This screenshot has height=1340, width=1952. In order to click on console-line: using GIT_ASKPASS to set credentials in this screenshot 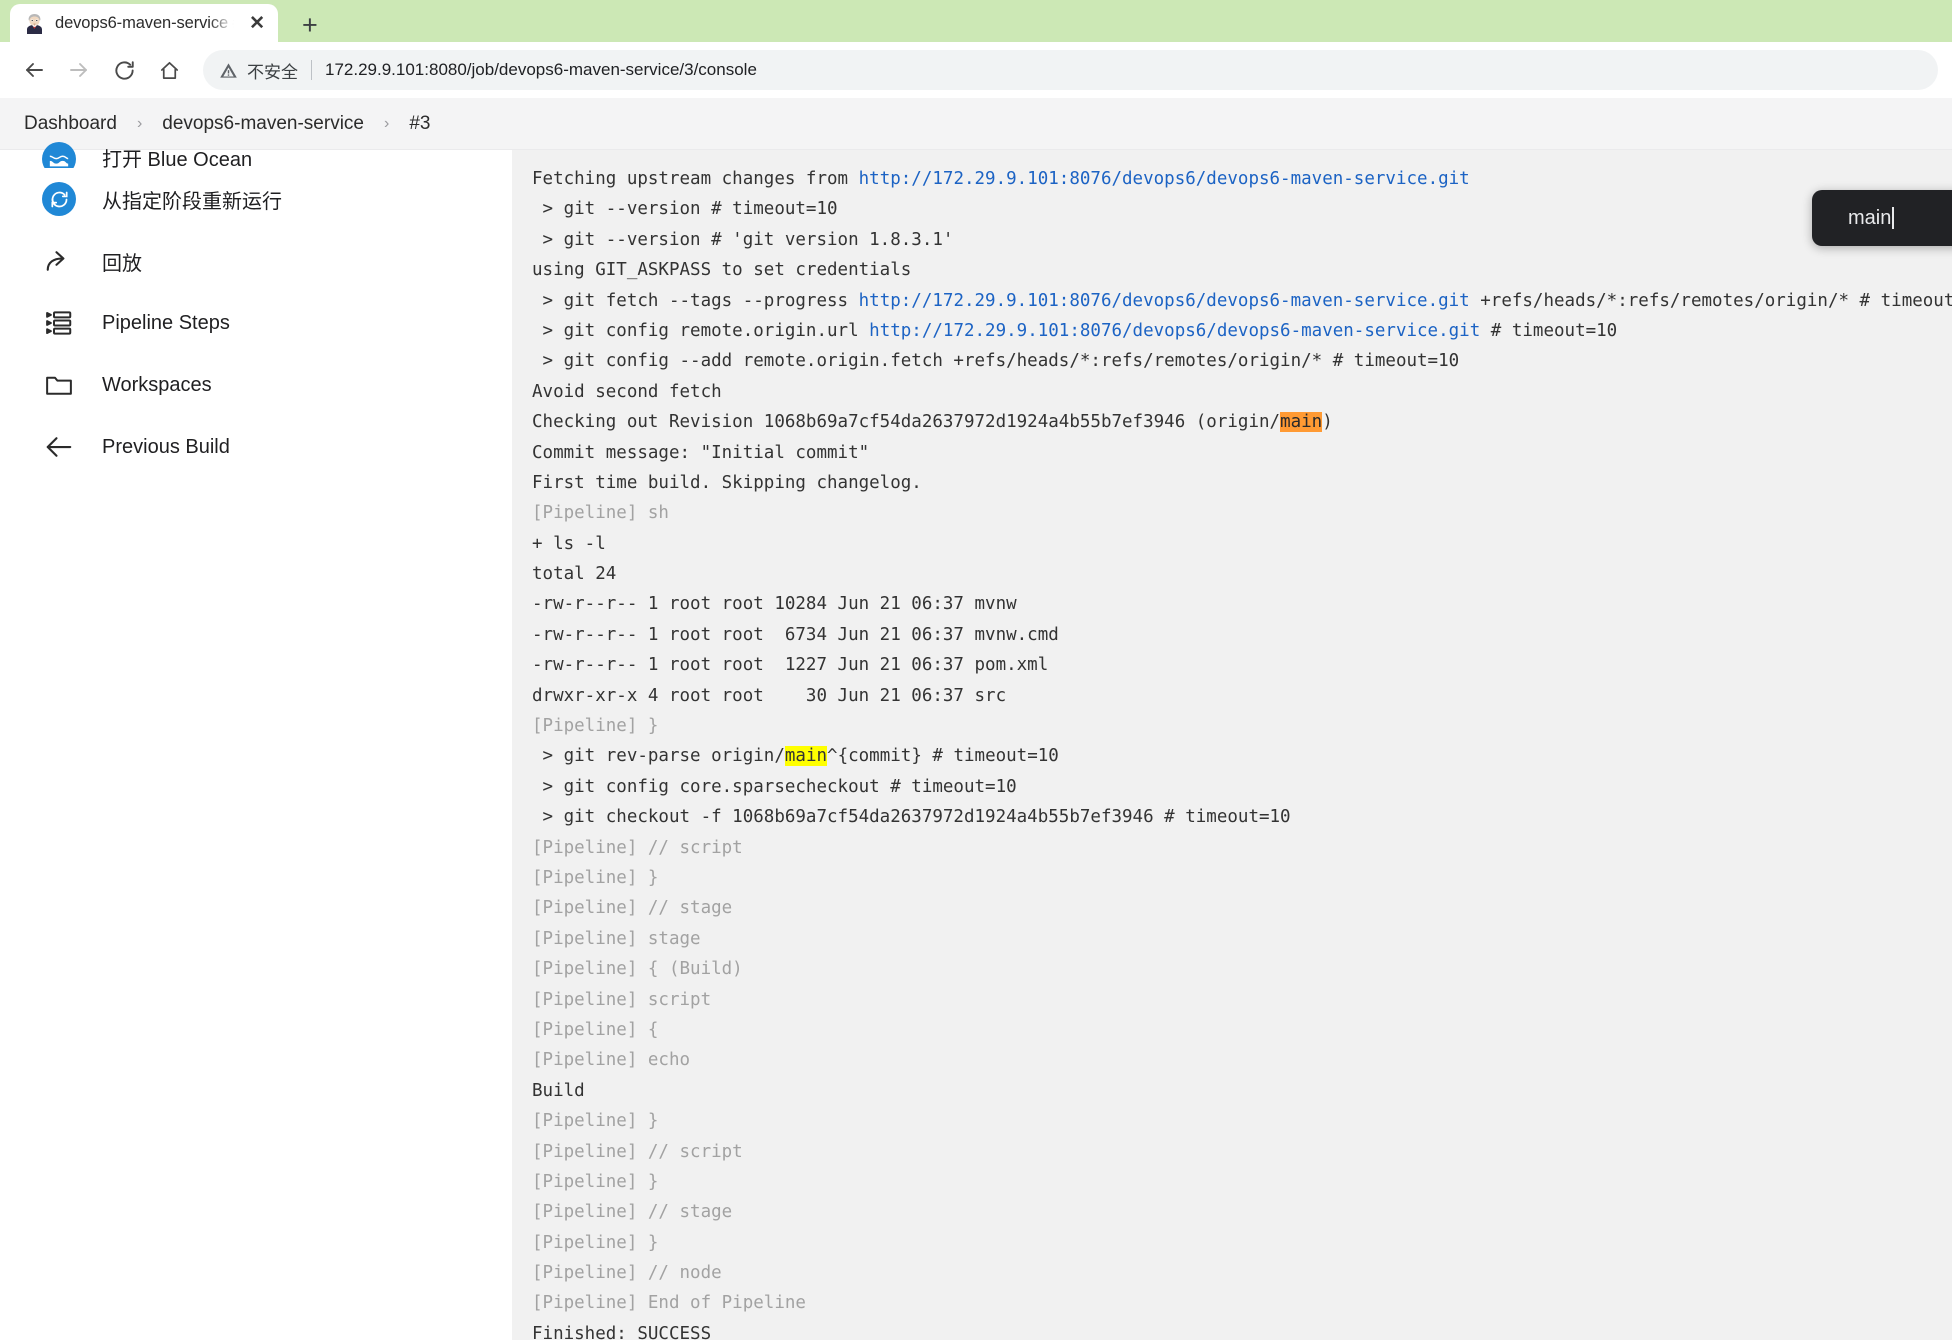, I will do `click(1242, 270)`.